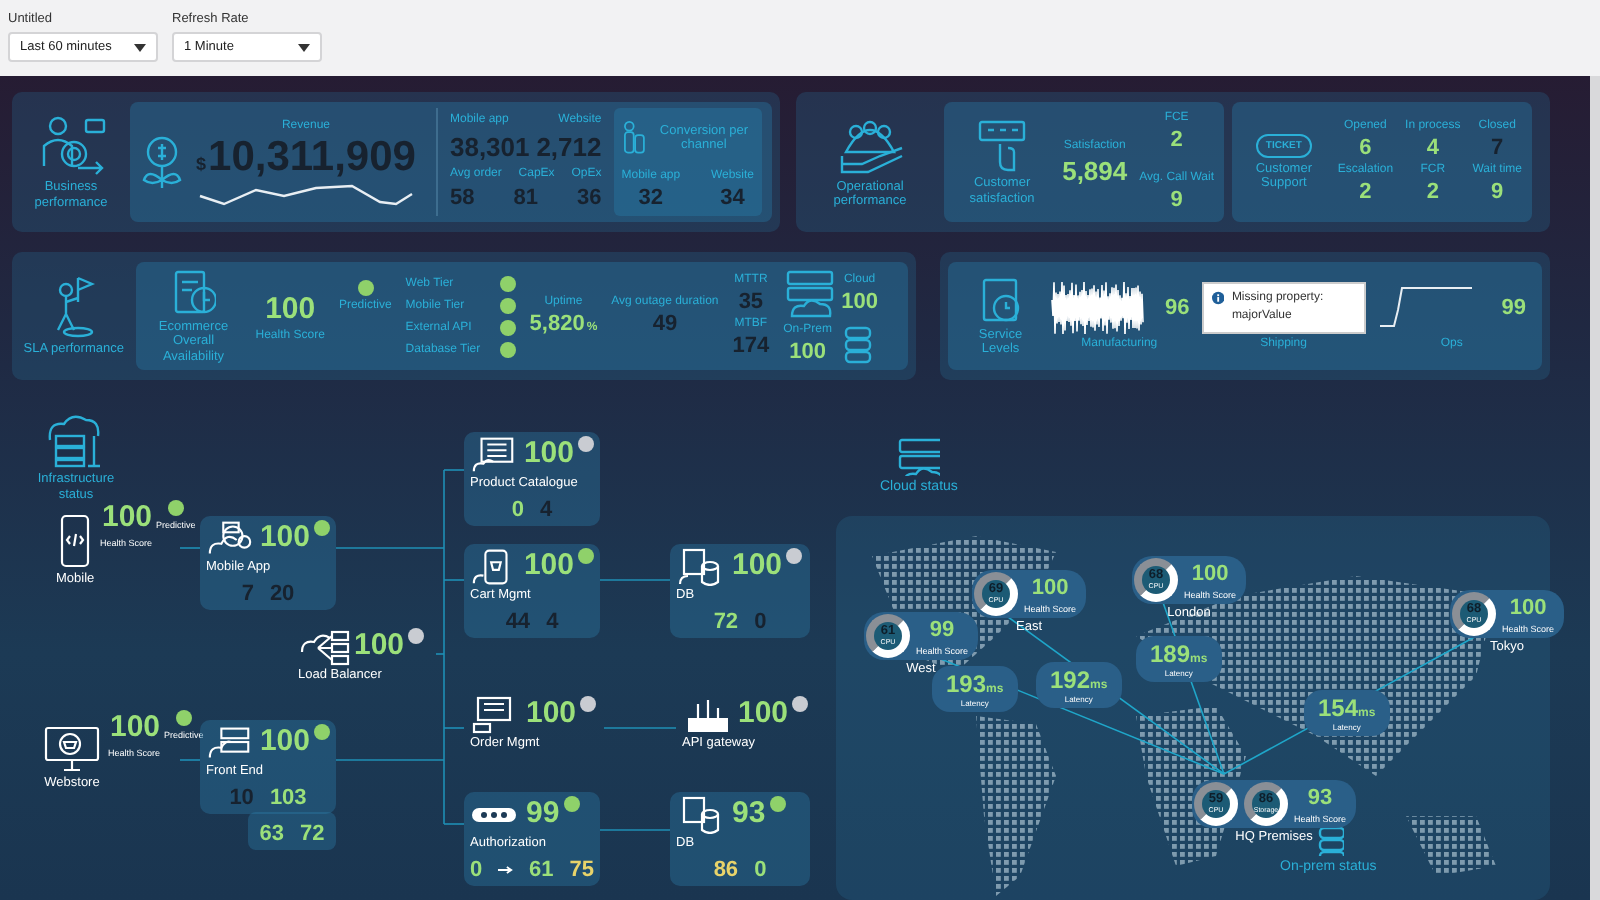  I want to click on metric-value: 49, so click(665, 324).